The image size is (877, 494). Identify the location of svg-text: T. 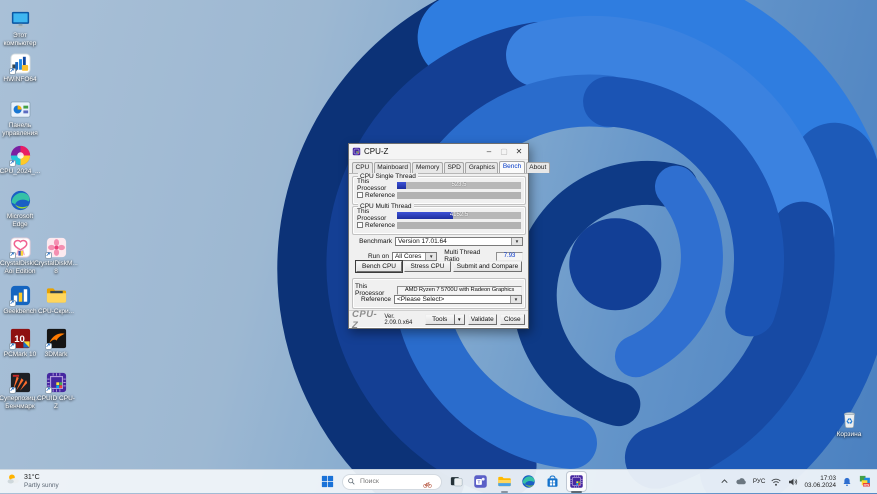
(479, 481).